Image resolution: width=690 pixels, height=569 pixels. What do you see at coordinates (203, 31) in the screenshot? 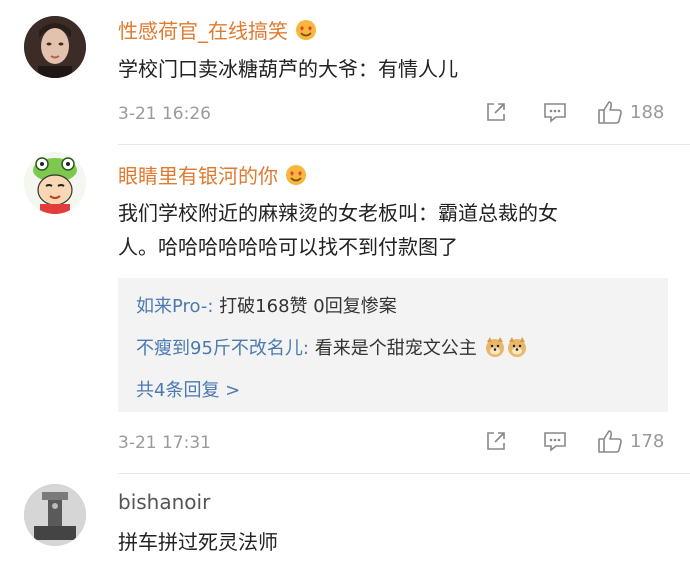
I see `username-text: 性感荷官_在线搞笑` at bounding box center [203, 31].